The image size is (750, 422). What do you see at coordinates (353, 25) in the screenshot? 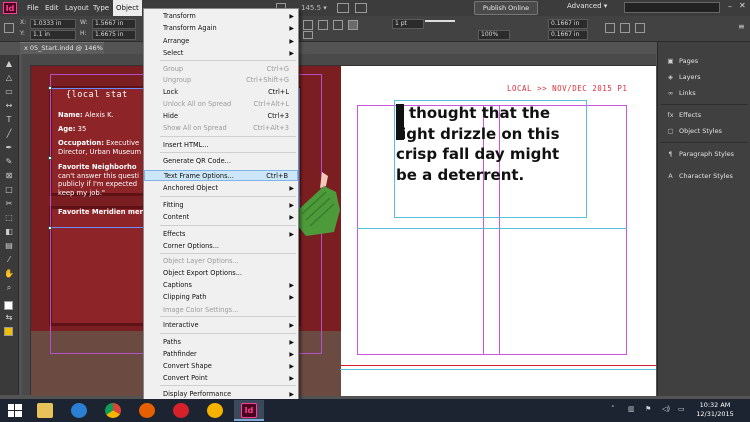
I see `select-container-icon` at bounding box center [353, 25].